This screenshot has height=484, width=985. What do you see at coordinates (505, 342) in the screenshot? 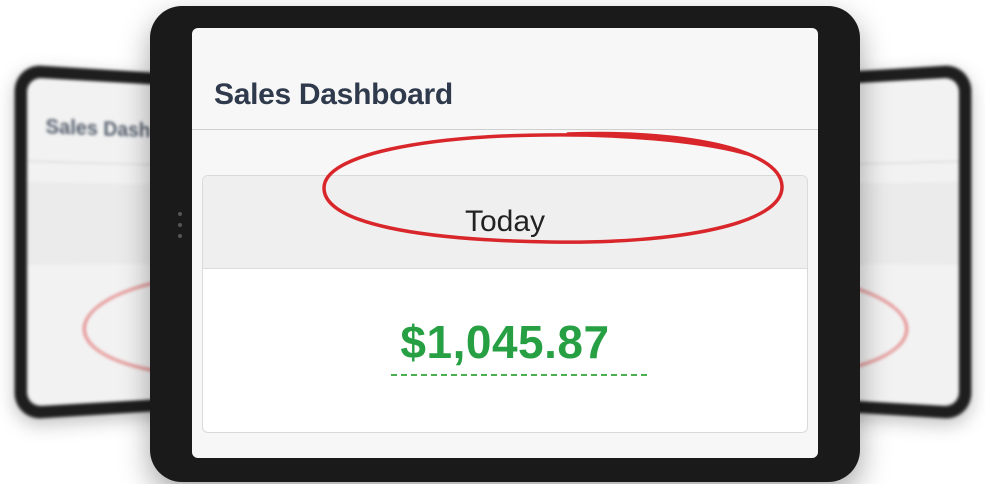
I see `sales-amount: $1,045.87` at bounding box center [505, 342].